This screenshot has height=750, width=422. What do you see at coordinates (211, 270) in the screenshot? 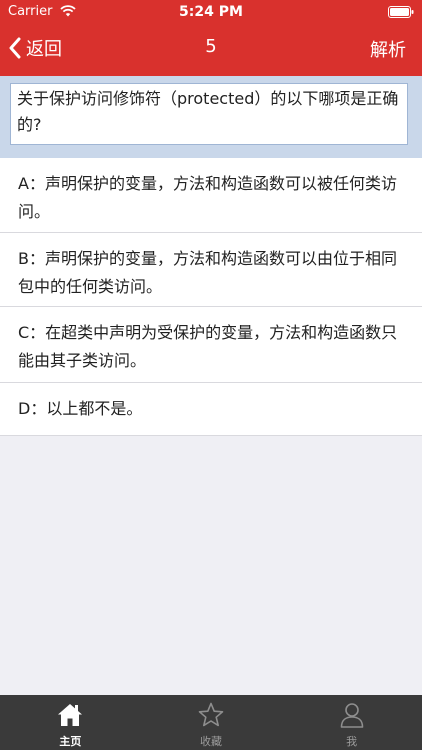
I see `option-b: B：声明保护的变量，方法和构造函数可以由位于相同包中的任何类访问。` at bounding box center [211, 270].